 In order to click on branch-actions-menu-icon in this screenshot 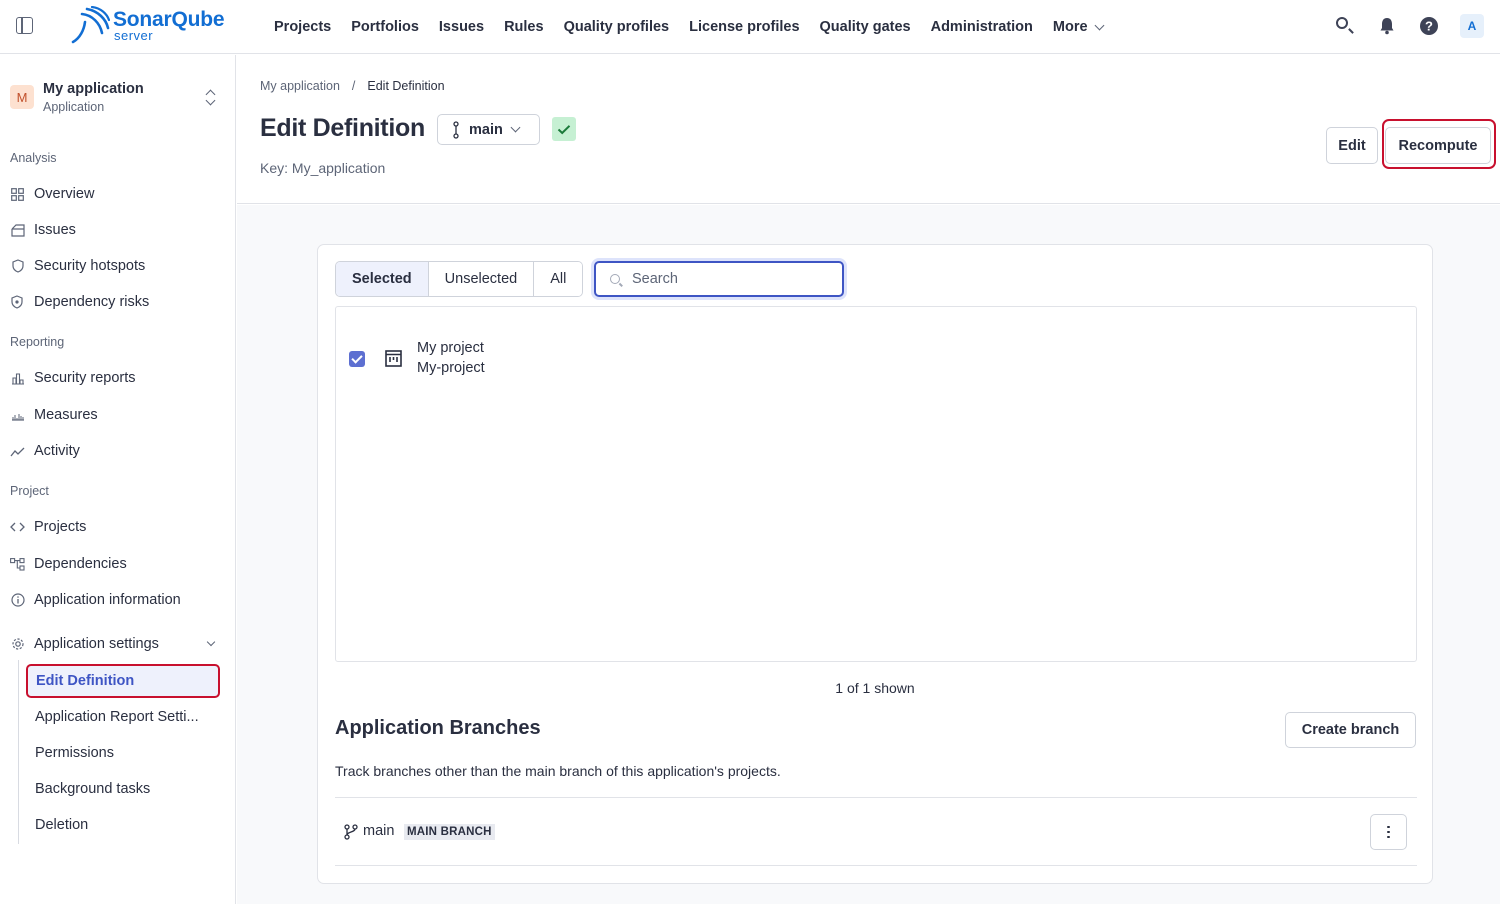, I will do `click(1388, 832)`.